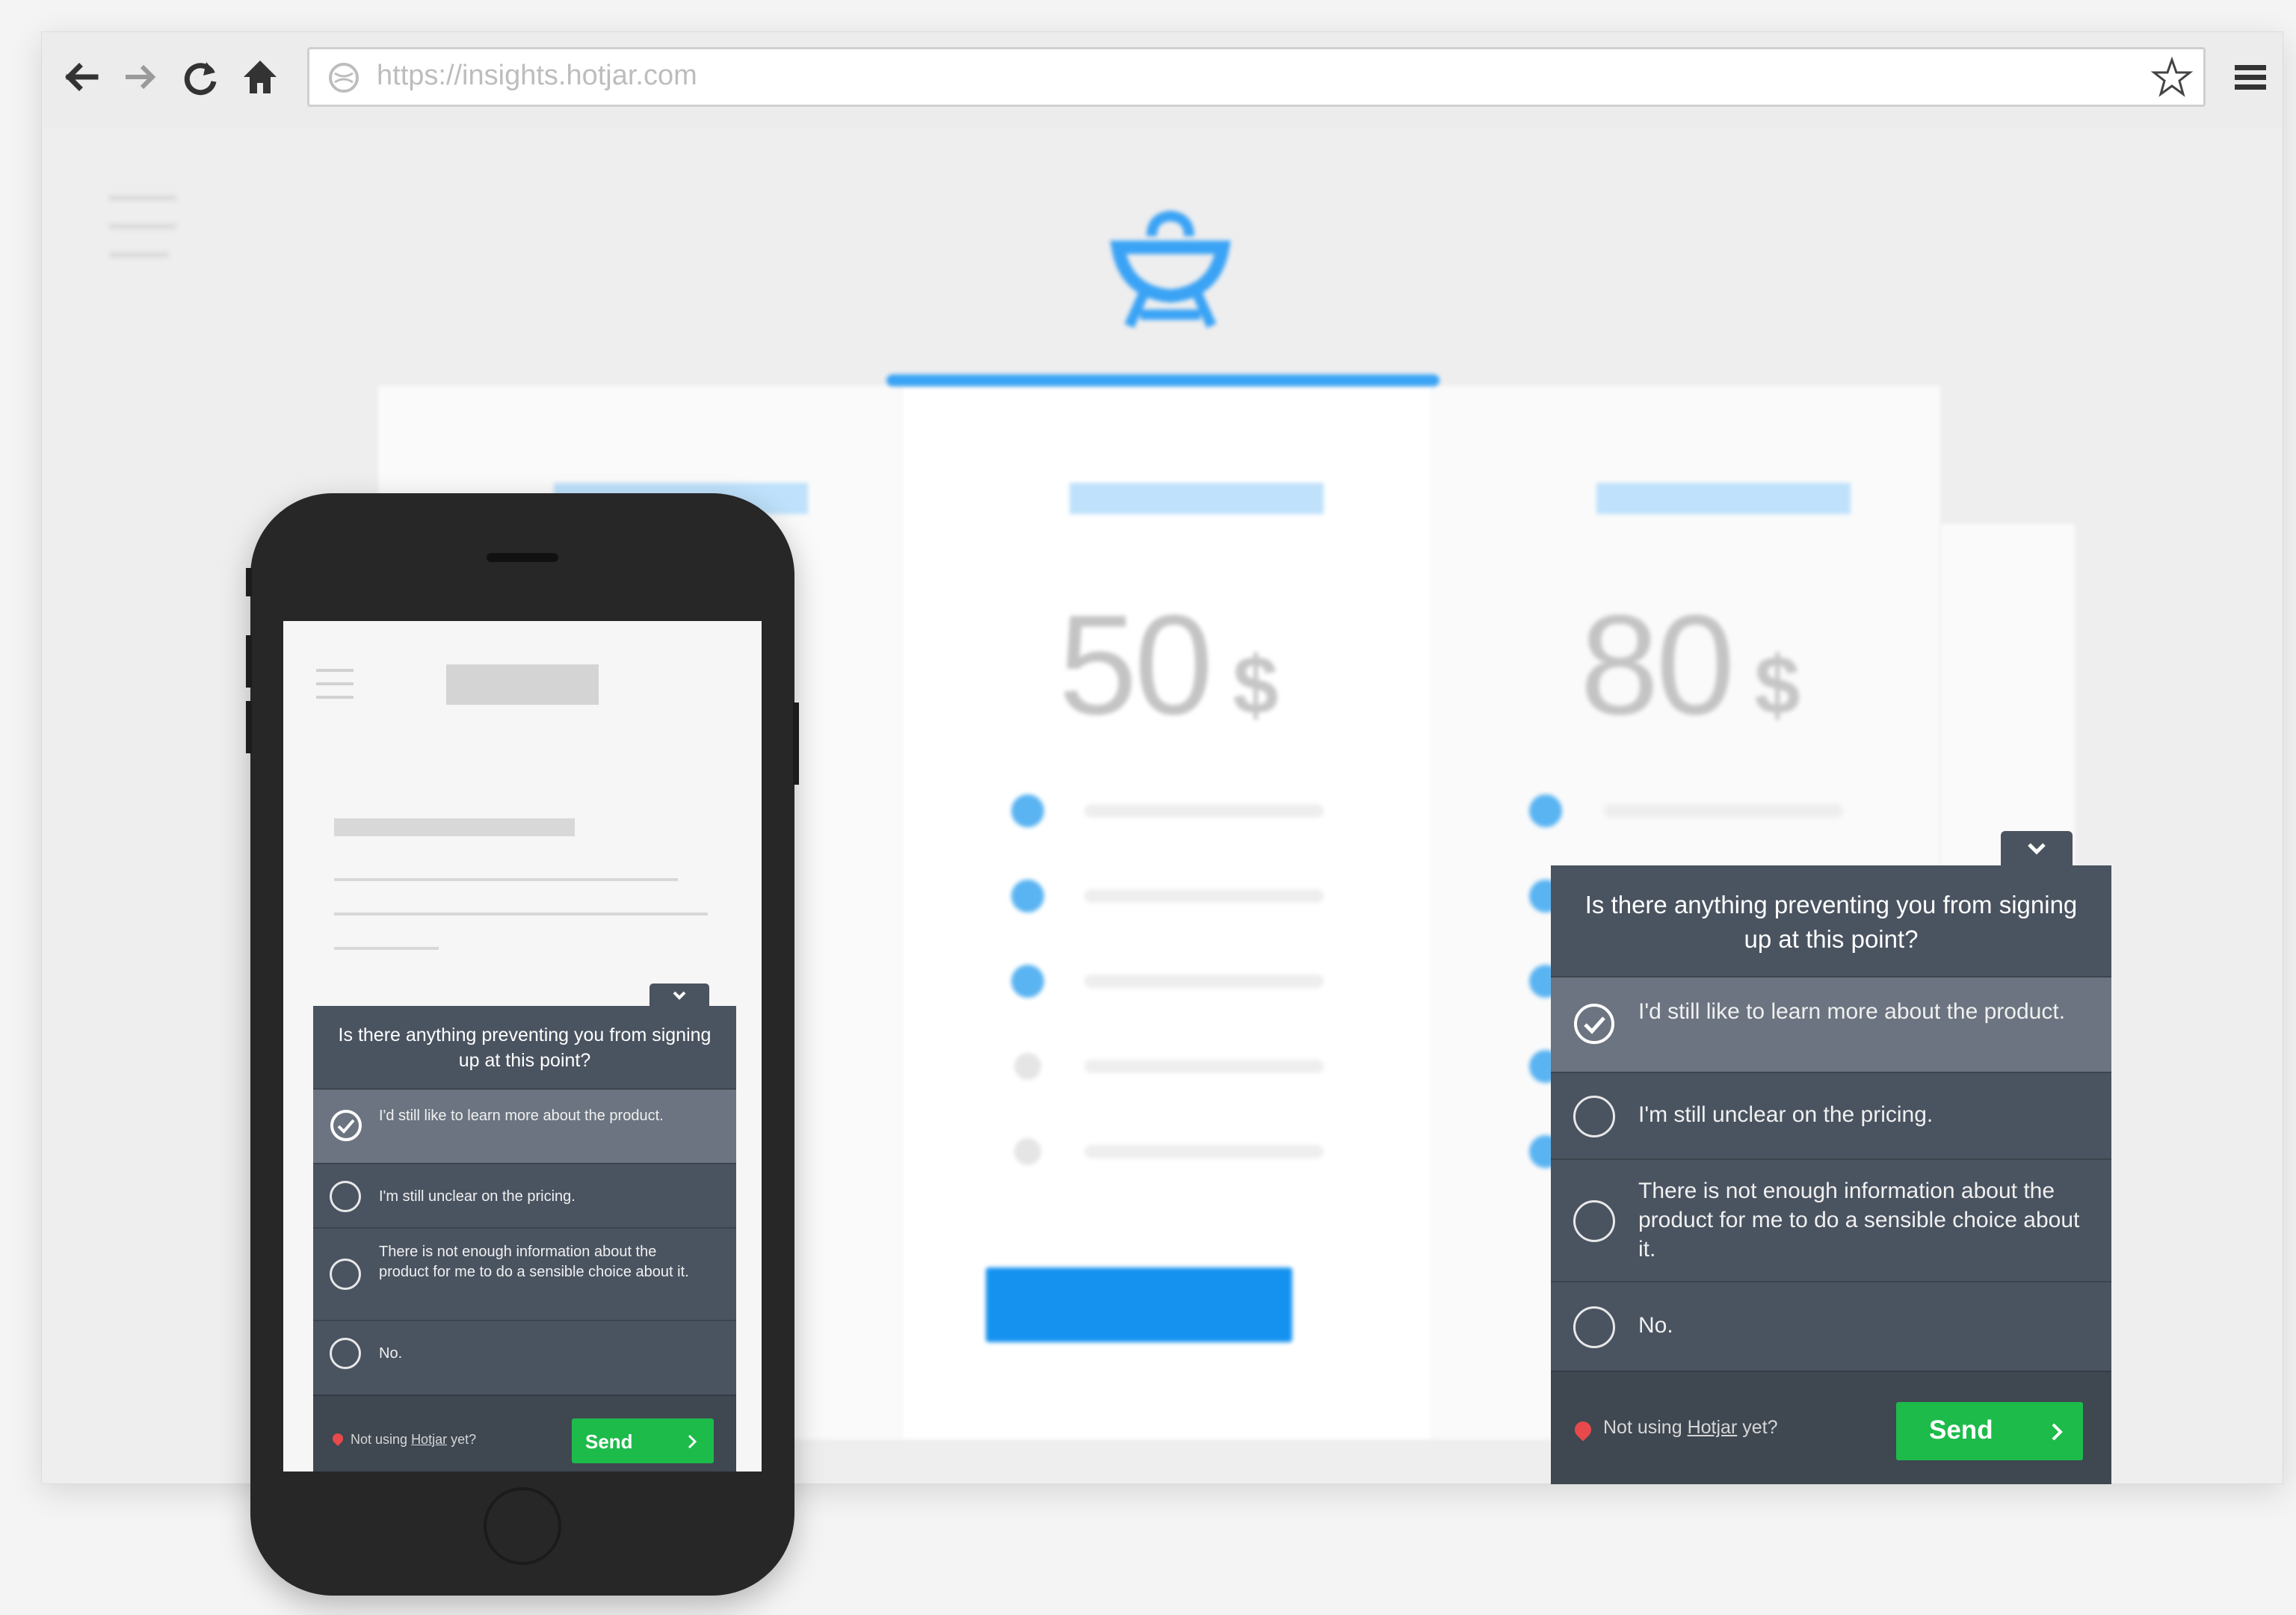 This screenshot has height=1615, width=2296. I want to click on phone-speaker, so click(522, 557).